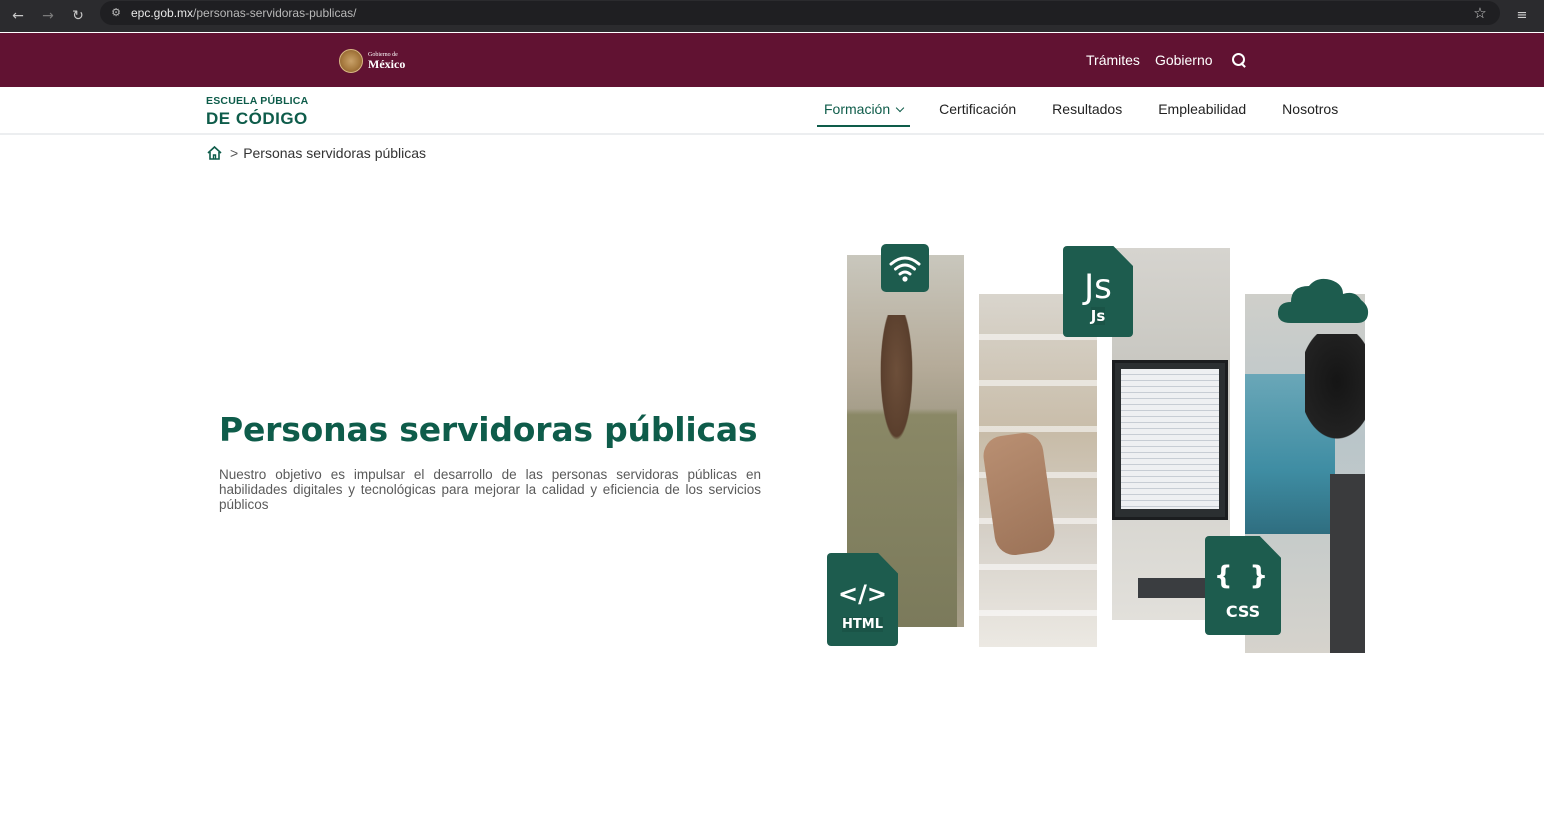  Describe the element at coordinates (772, 60) in the screenshot. I see `government-header: Gobierno de México Trámites Gobierno` at that location.